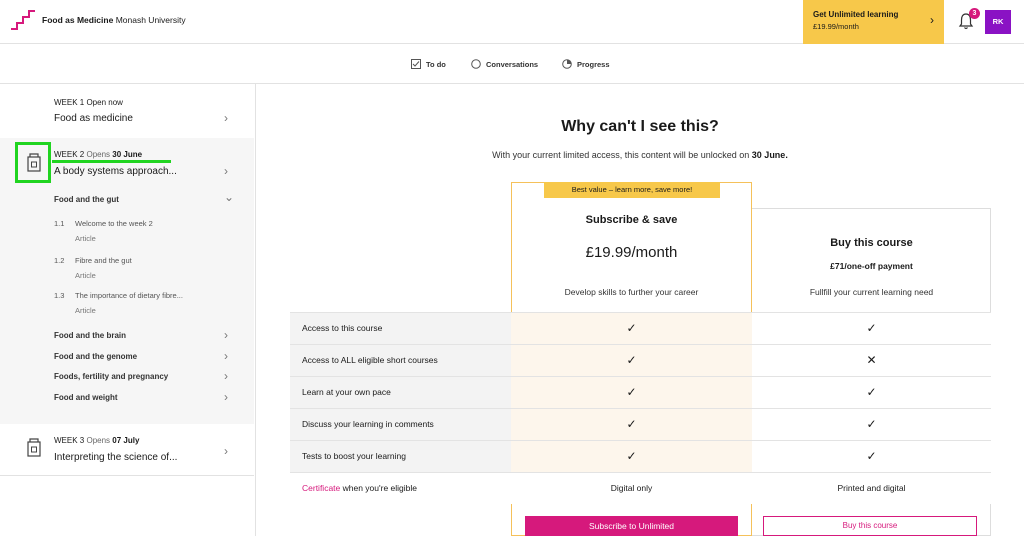 The height and width of the screenshot is (536, 1024). I want to click on table-row: Tests to boost your learning ✓ ✓, so click(640, 456).